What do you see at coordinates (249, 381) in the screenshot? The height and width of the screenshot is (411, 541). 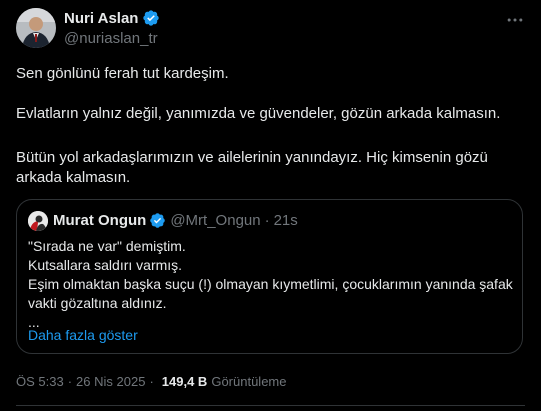 I see `view-label: Görüntüleme` at bounding box center [249, 381].